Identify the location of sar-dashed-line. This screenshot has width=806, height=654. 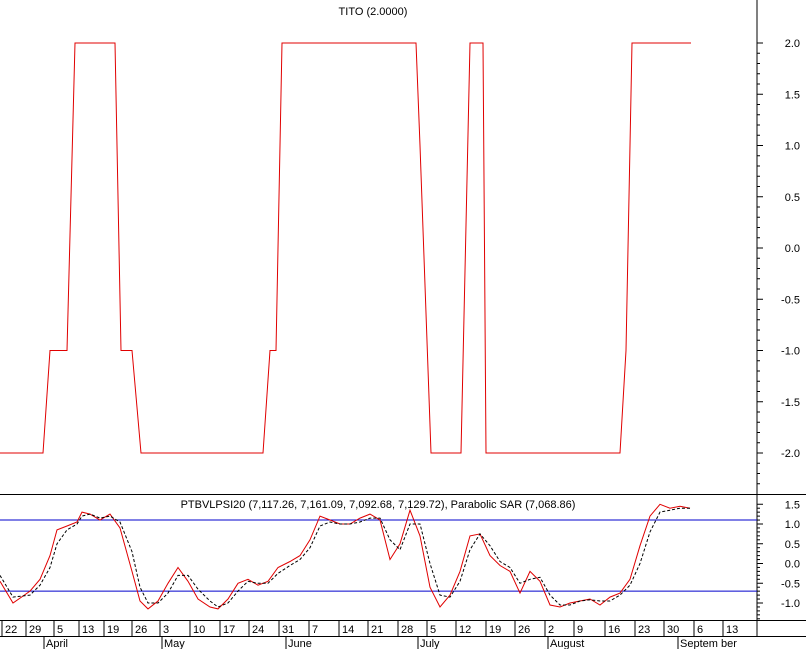
(345, 557).